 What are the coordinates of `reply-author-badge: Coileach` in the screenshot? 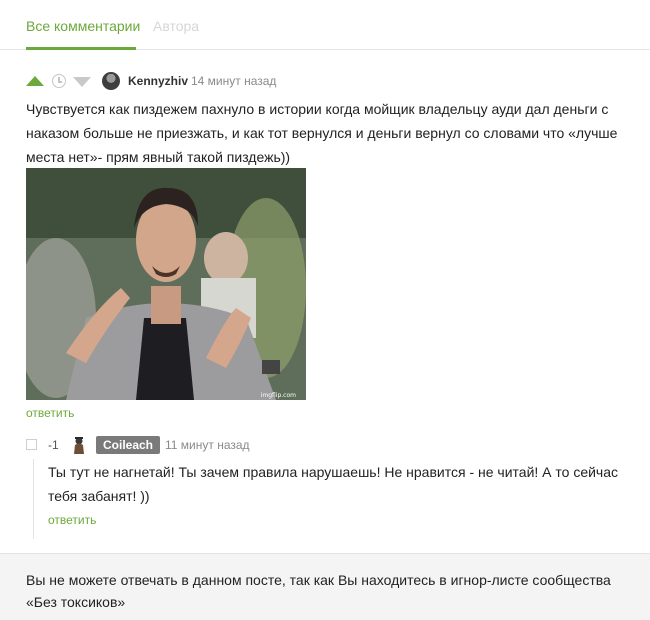 It's located at (128, 445).